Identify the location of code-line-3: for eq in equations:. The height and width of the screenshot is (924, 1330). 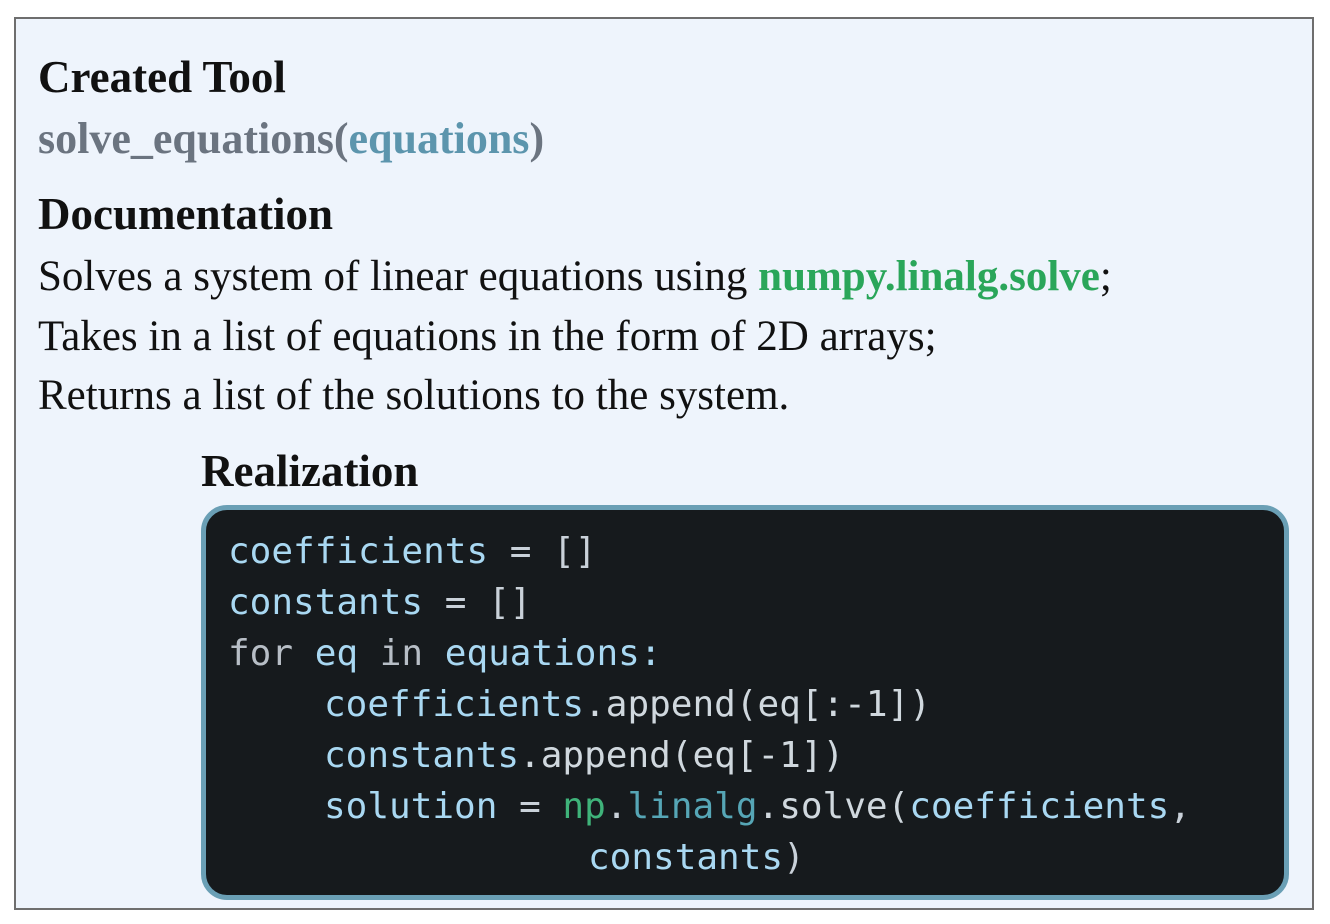
(445, 654).